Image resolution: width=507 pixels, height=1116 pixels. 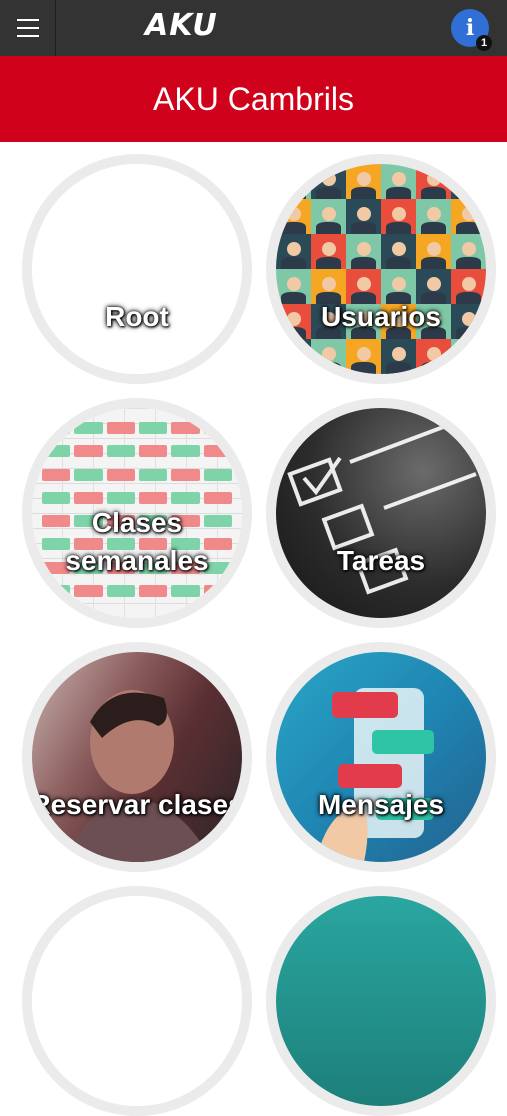 I want to click on tile-mensajes: Mensajes, so click(x=381, y=757).